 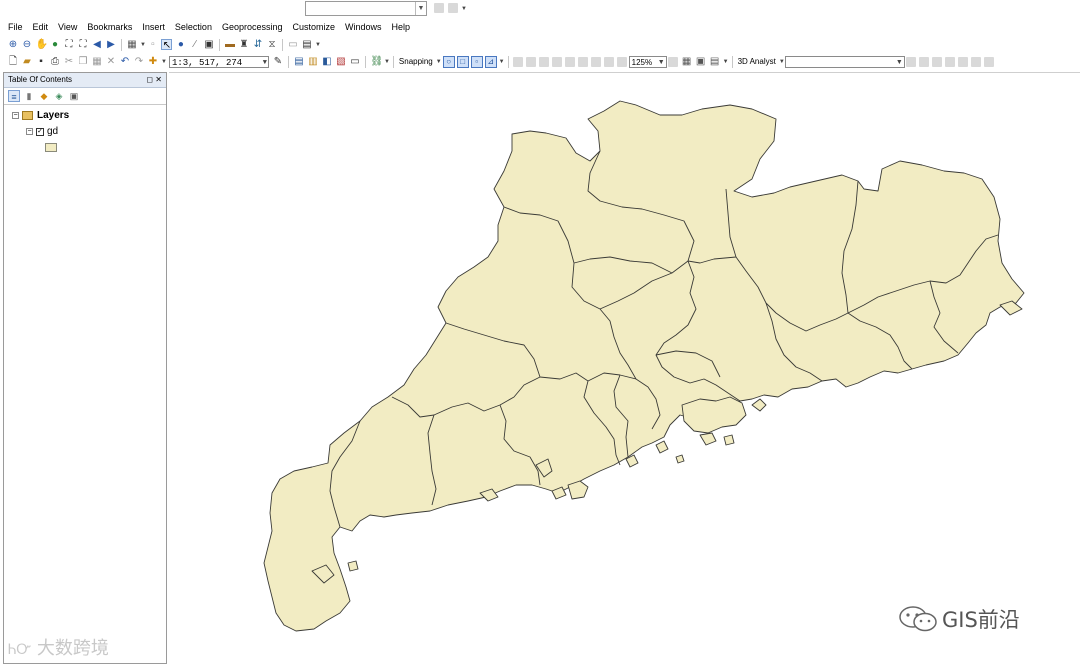 I want to click on save-icon: ▪, so click(x=41, y=61).